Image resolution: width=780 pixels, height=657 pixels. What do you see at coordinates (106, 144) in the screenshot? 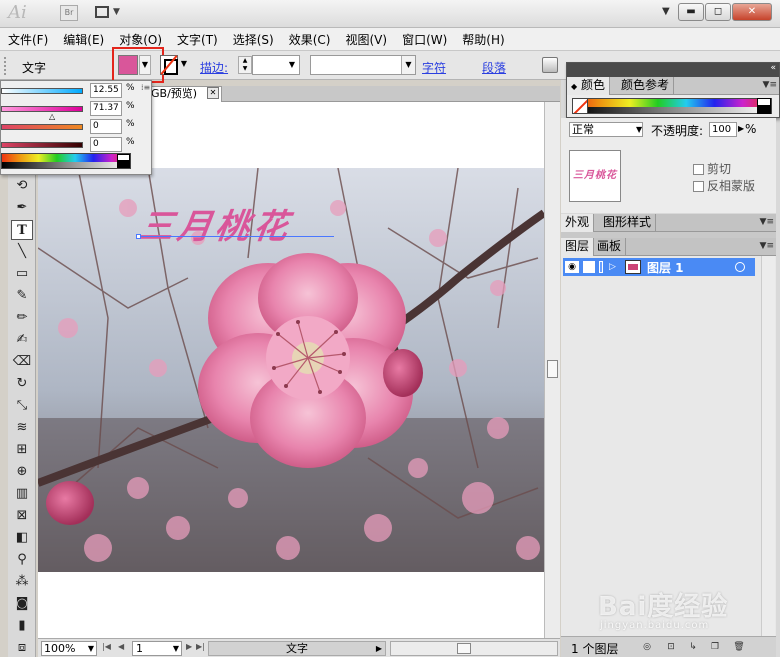
I see `black-value-input: 0` at bounding box center [106, 144].